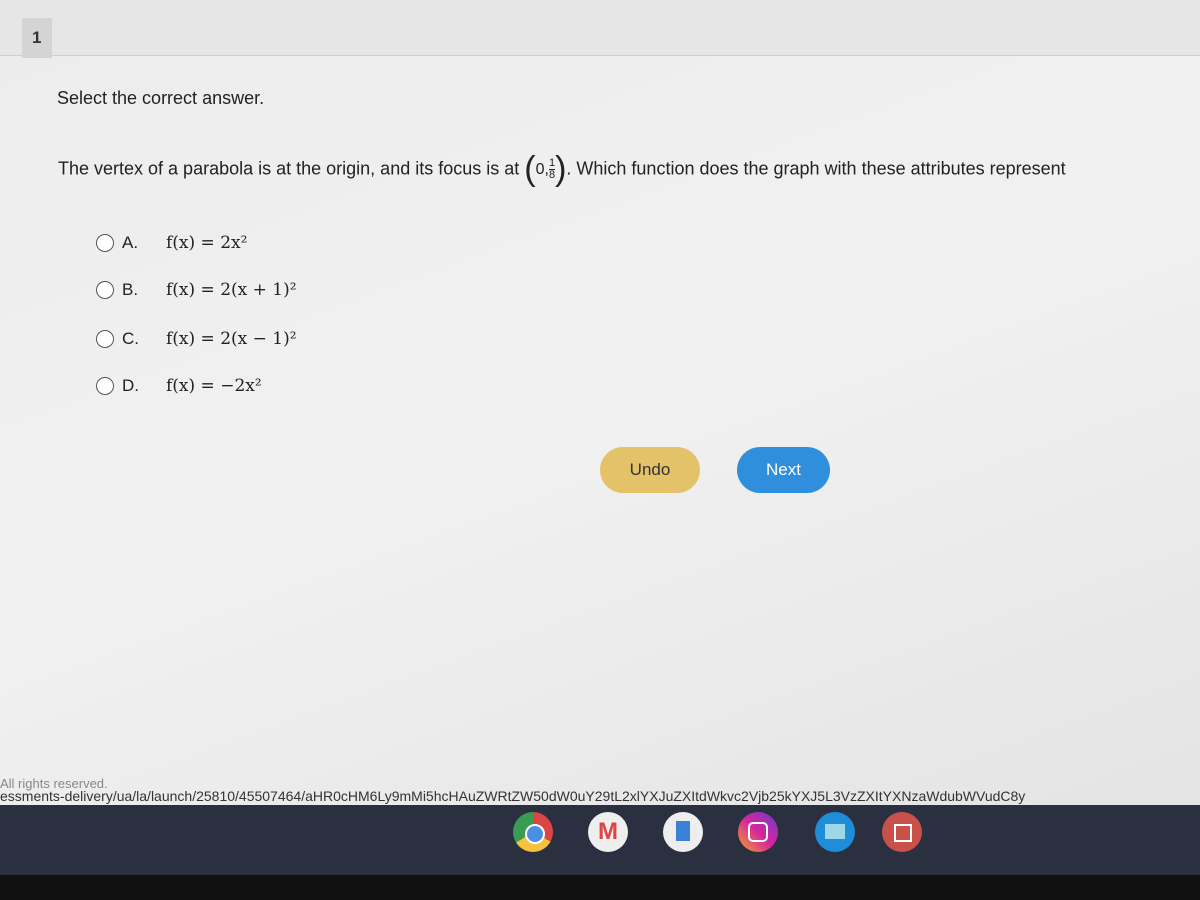 The height and width of the screenshot is (900, 1200). Describe the element at coordinates (835, 832) in the screenshot. I see `files-icon` at that location.